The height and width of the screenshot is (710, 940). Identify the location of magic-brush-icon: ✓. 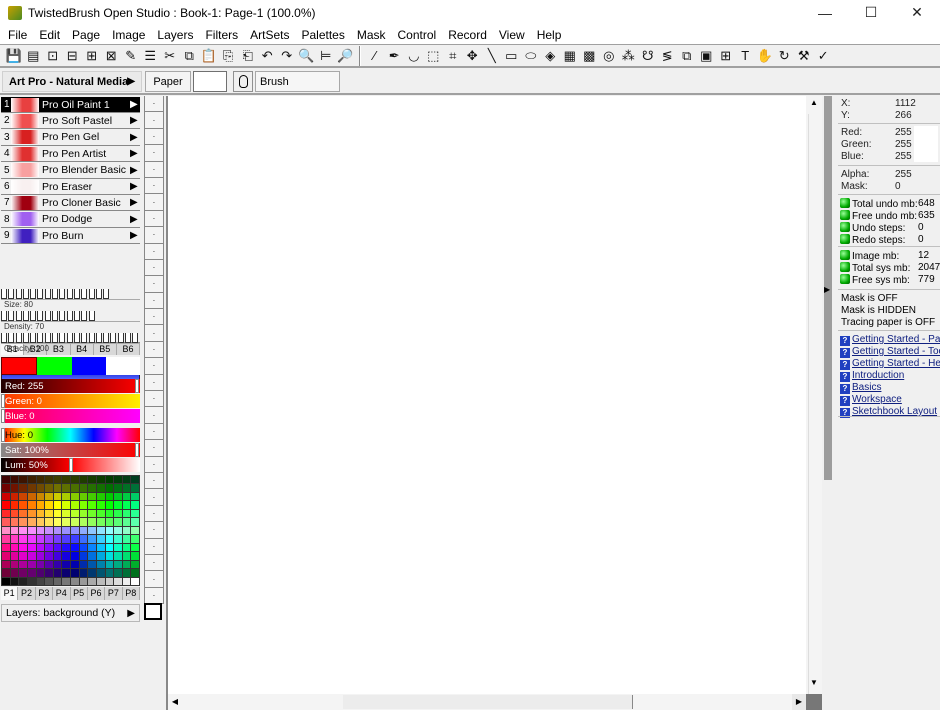
(824, 56).